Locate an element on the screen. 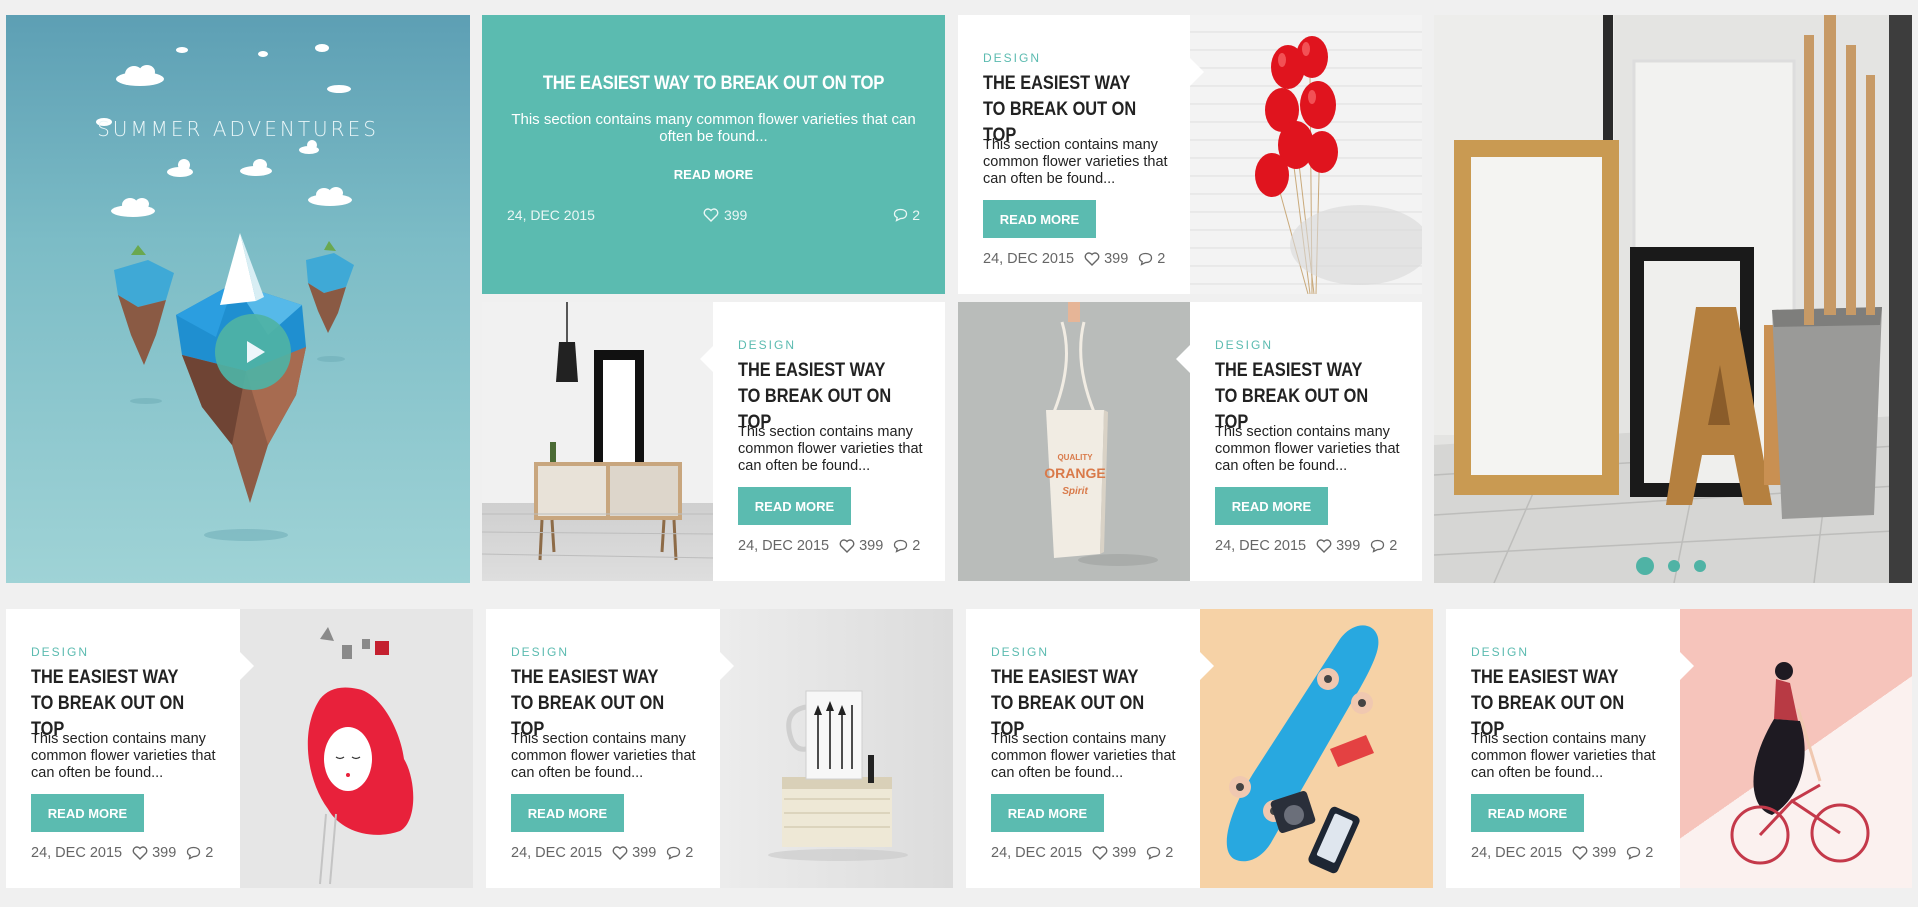  card-image-red-balloons is located at coordinates (1306, 154).